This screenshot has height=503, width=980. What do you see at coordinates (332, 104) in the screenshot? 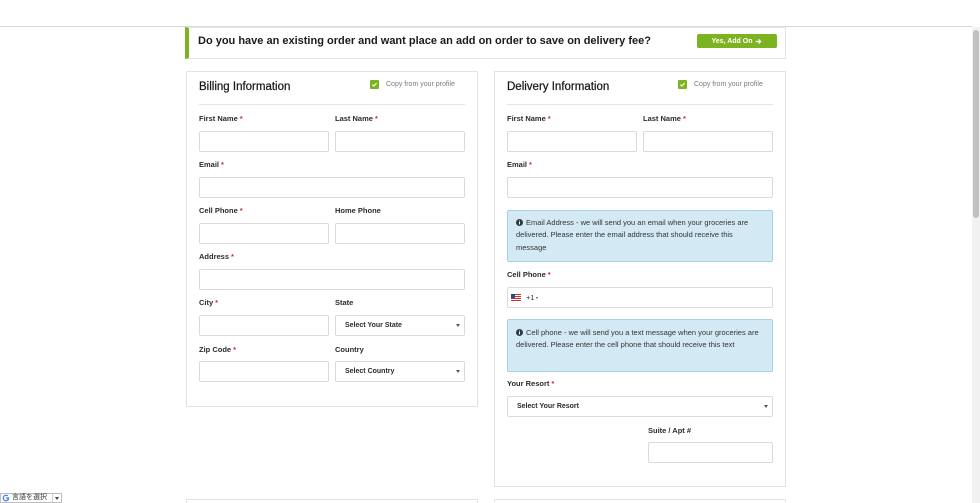
I see `billing-title-divider` at bounding box center [332, 104].